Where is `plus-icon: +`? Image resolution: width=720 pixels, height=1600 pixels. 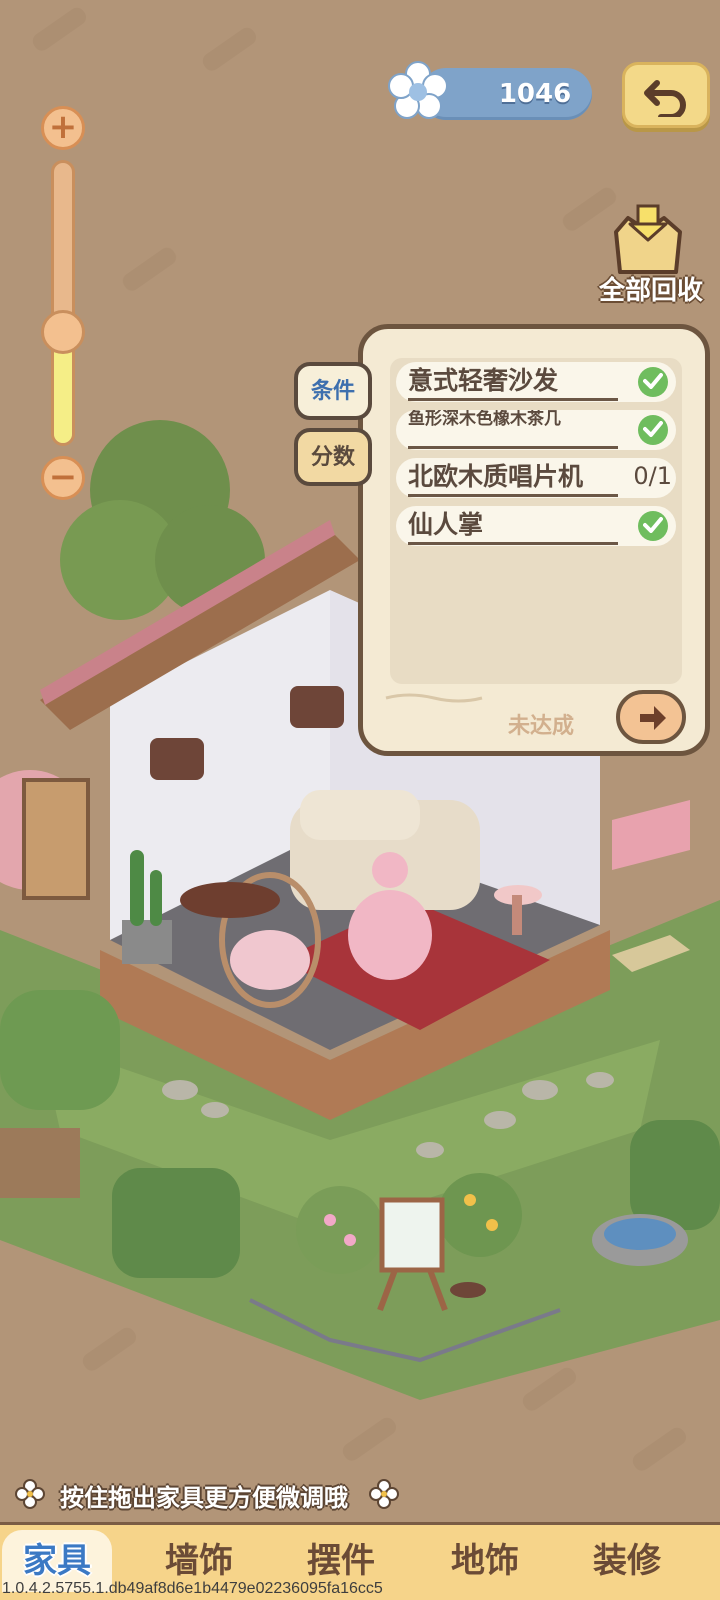
plus-icon: + is located at coordinates (63, 127).